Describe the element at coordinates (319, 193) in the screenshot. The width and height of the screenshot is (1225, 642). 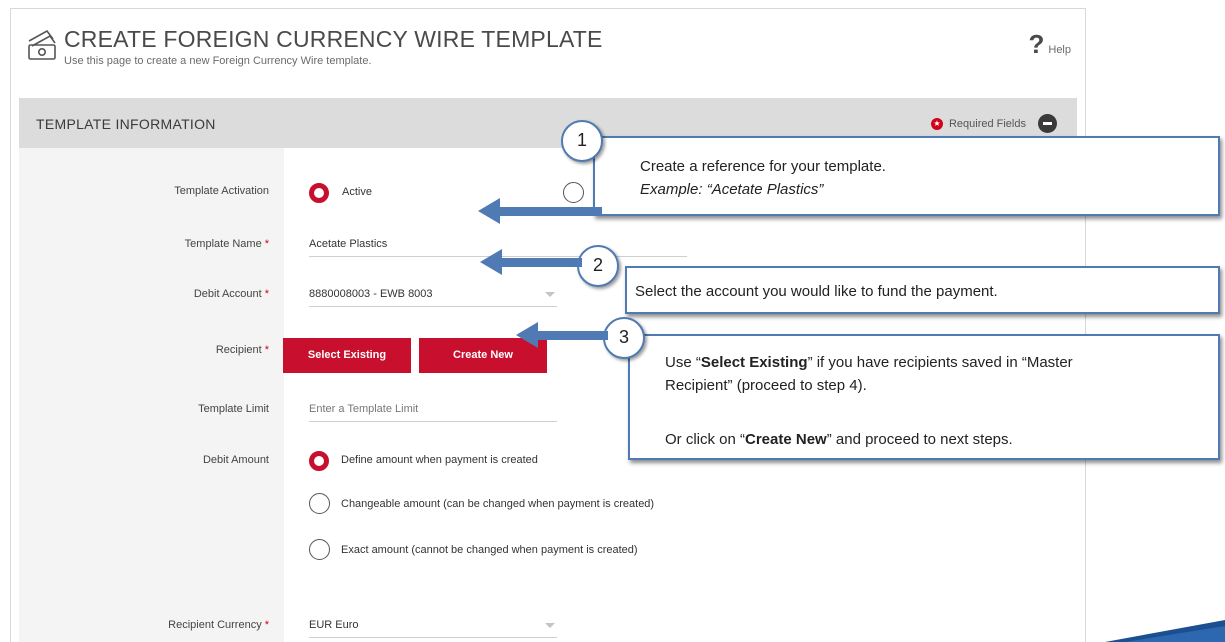
I see `activation-active-radio` at that location.